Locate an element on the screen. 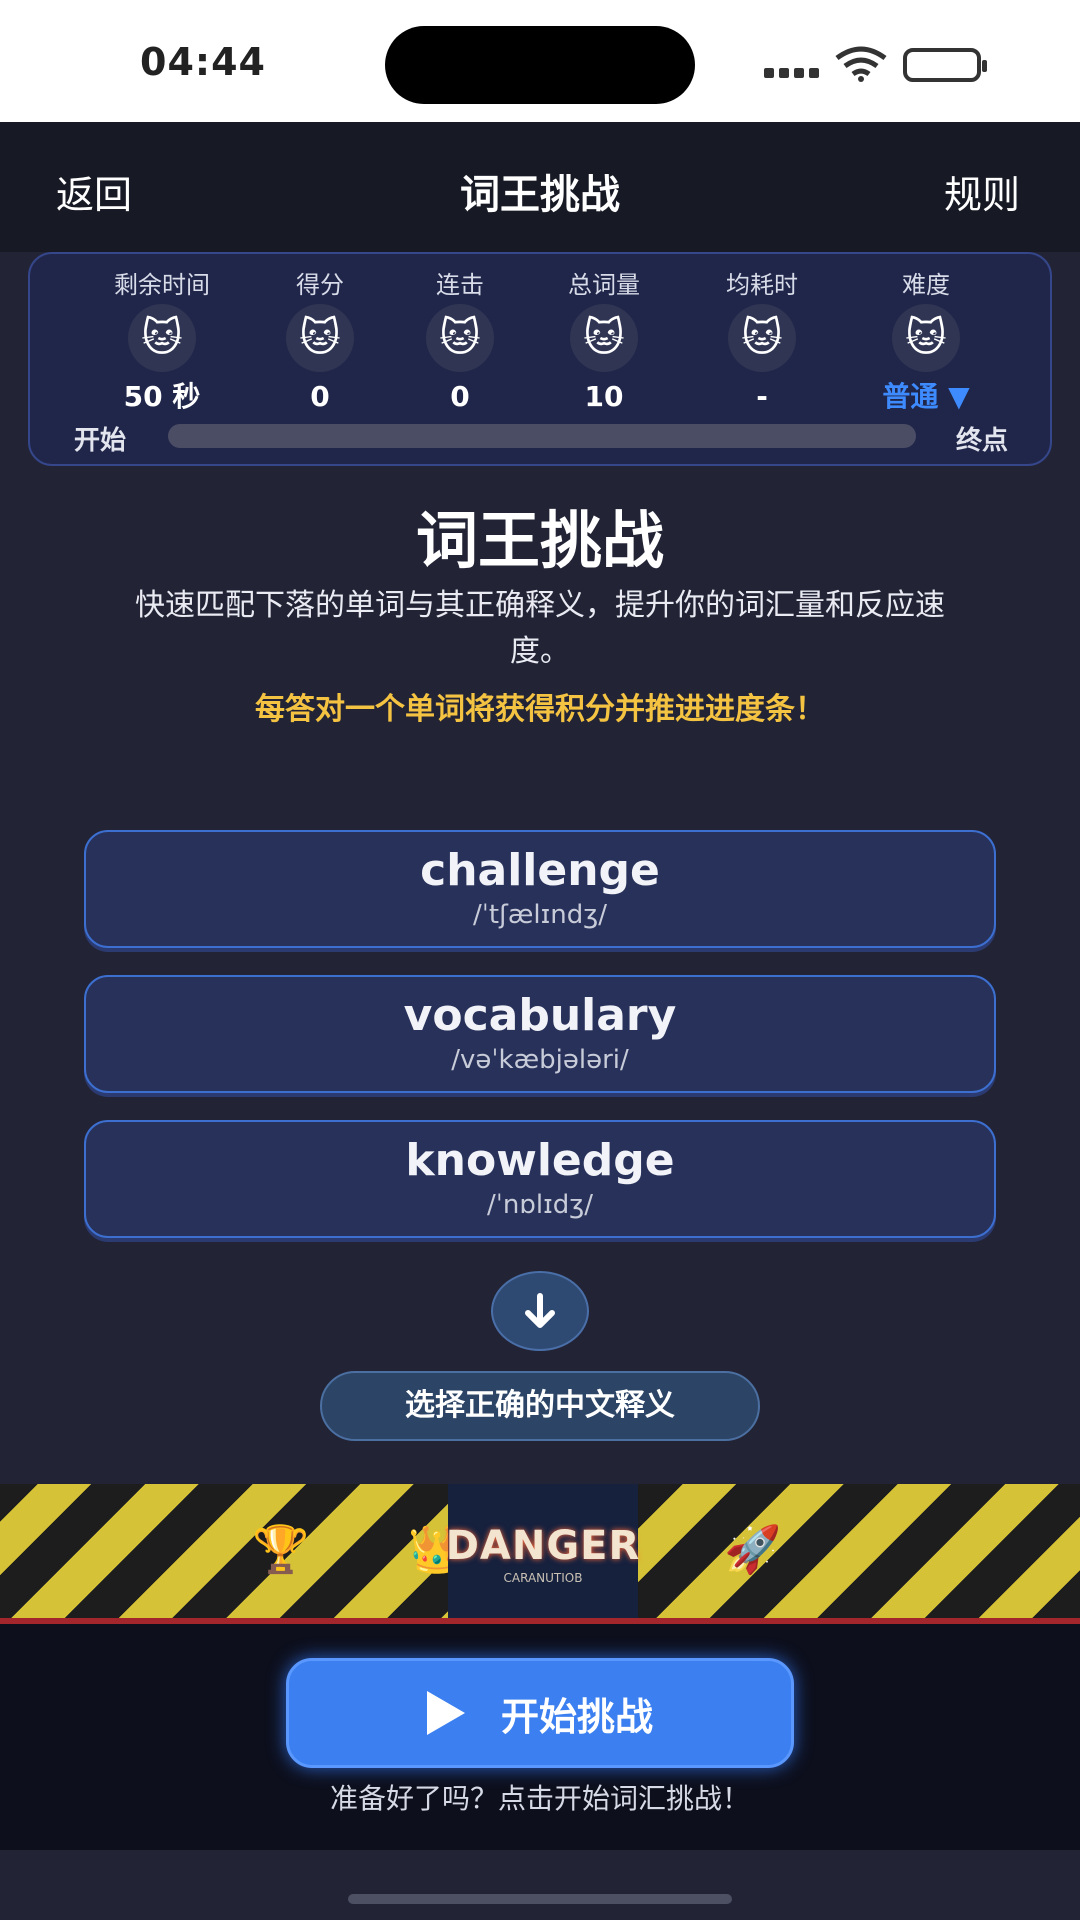 This screenshot has width=1080, height=1920. cat-calico-icon: 🐱 is located at coordinates (762, 338).